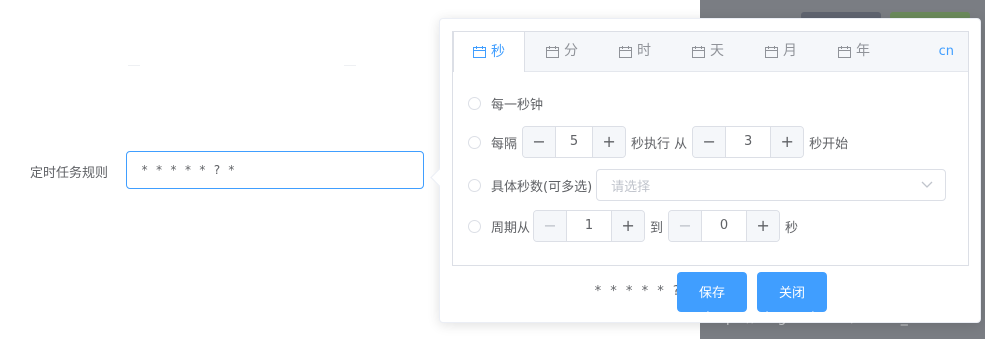  I want to click on option-interval: 每隔 − 5 + 秒执行 从 − 3 + 秒开始, so click(658, 142).